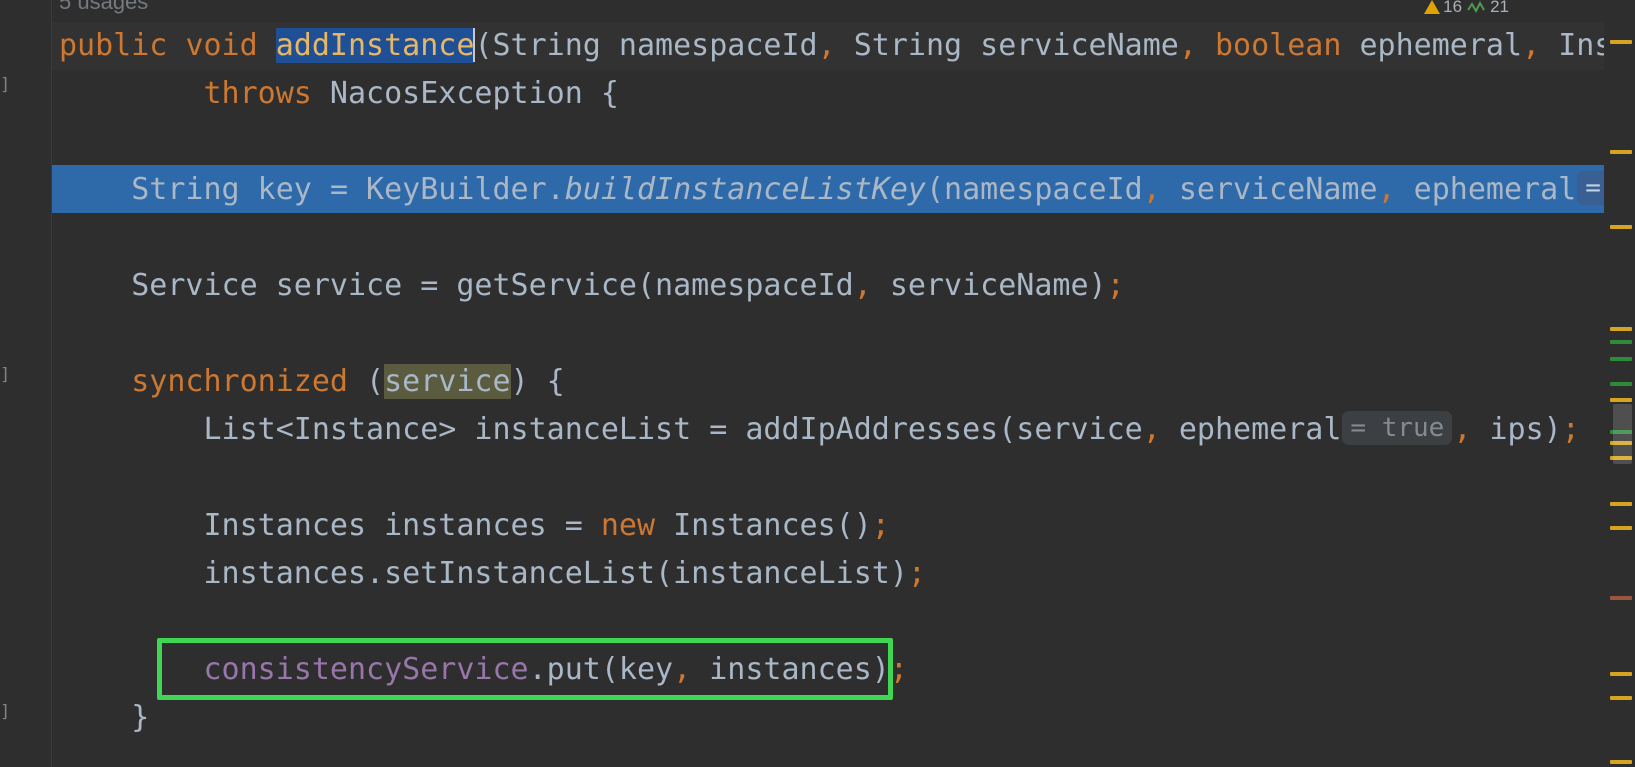 Image resolution: width=1635 pixels, height=767 pixels. What do you see at coordinates (1488, 8) in the screenshot?
I see `inspection-indicator: 21` at bounding box center [1488, 8].